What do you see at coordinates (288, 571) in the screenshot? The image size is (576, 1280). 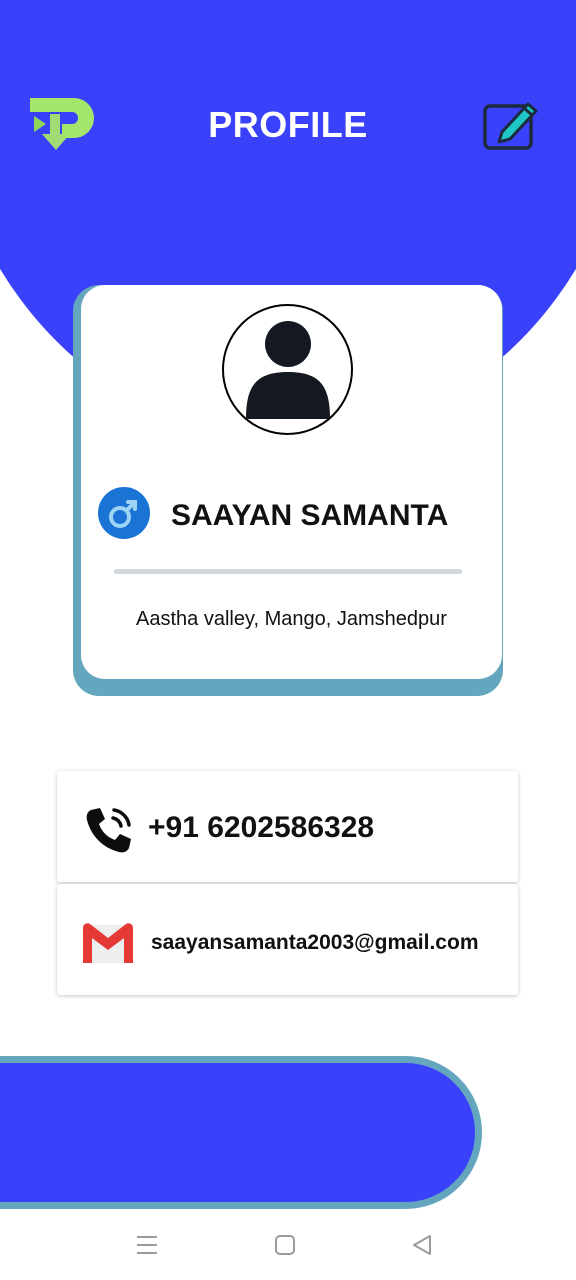 I see `divider` at bounding box center [288, 571].